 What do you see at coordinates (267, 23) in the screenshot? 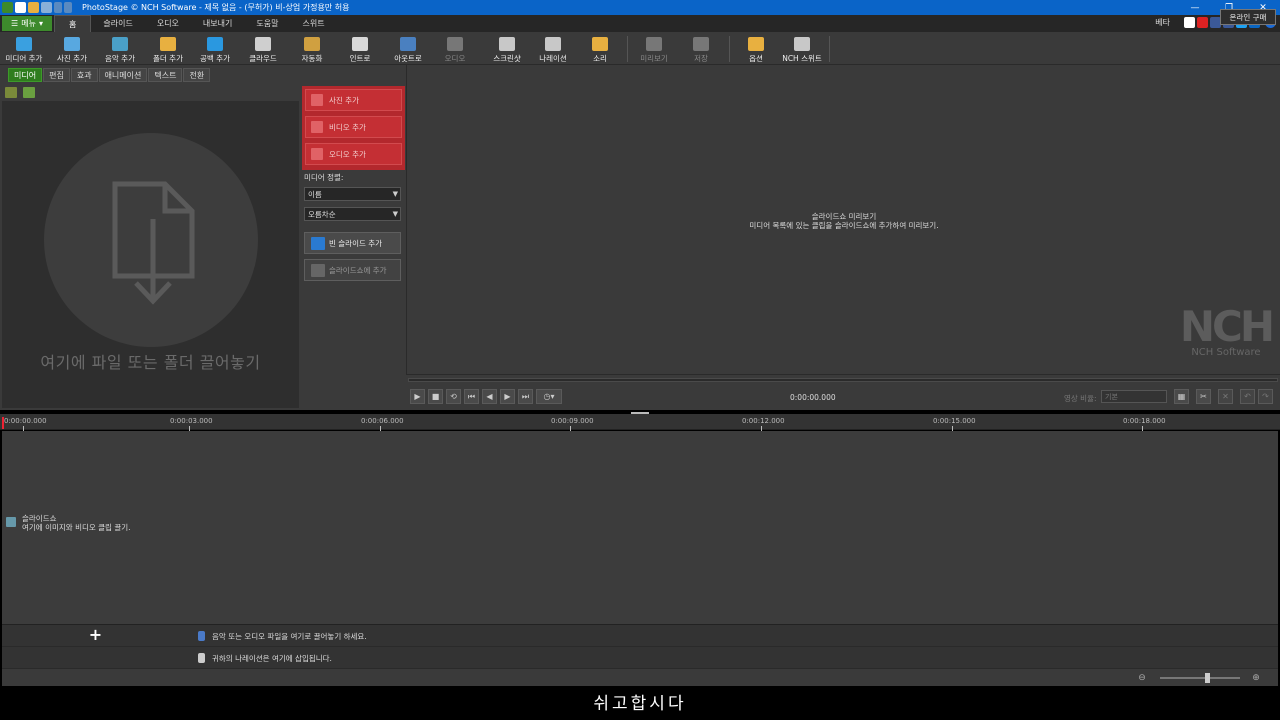
I see `tab-help: 도움말` at bounding box center [267, 23].